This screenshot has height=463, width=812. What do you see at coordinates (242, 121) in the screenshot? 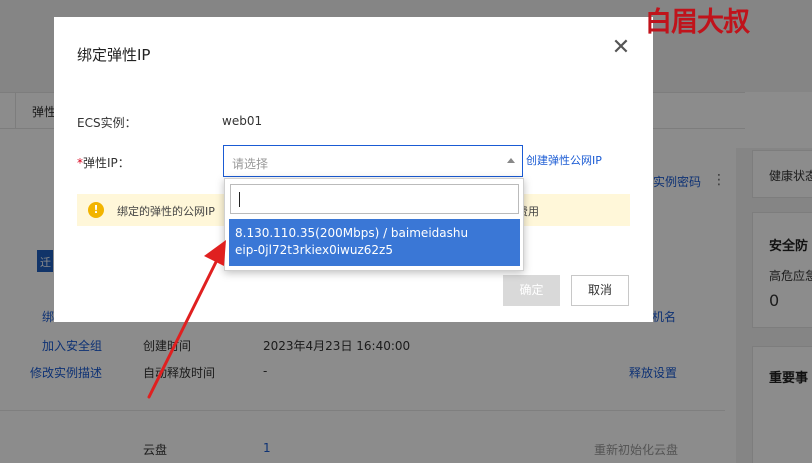
I see `ecs-instance-value: web01` at bounding box center [242, 121].